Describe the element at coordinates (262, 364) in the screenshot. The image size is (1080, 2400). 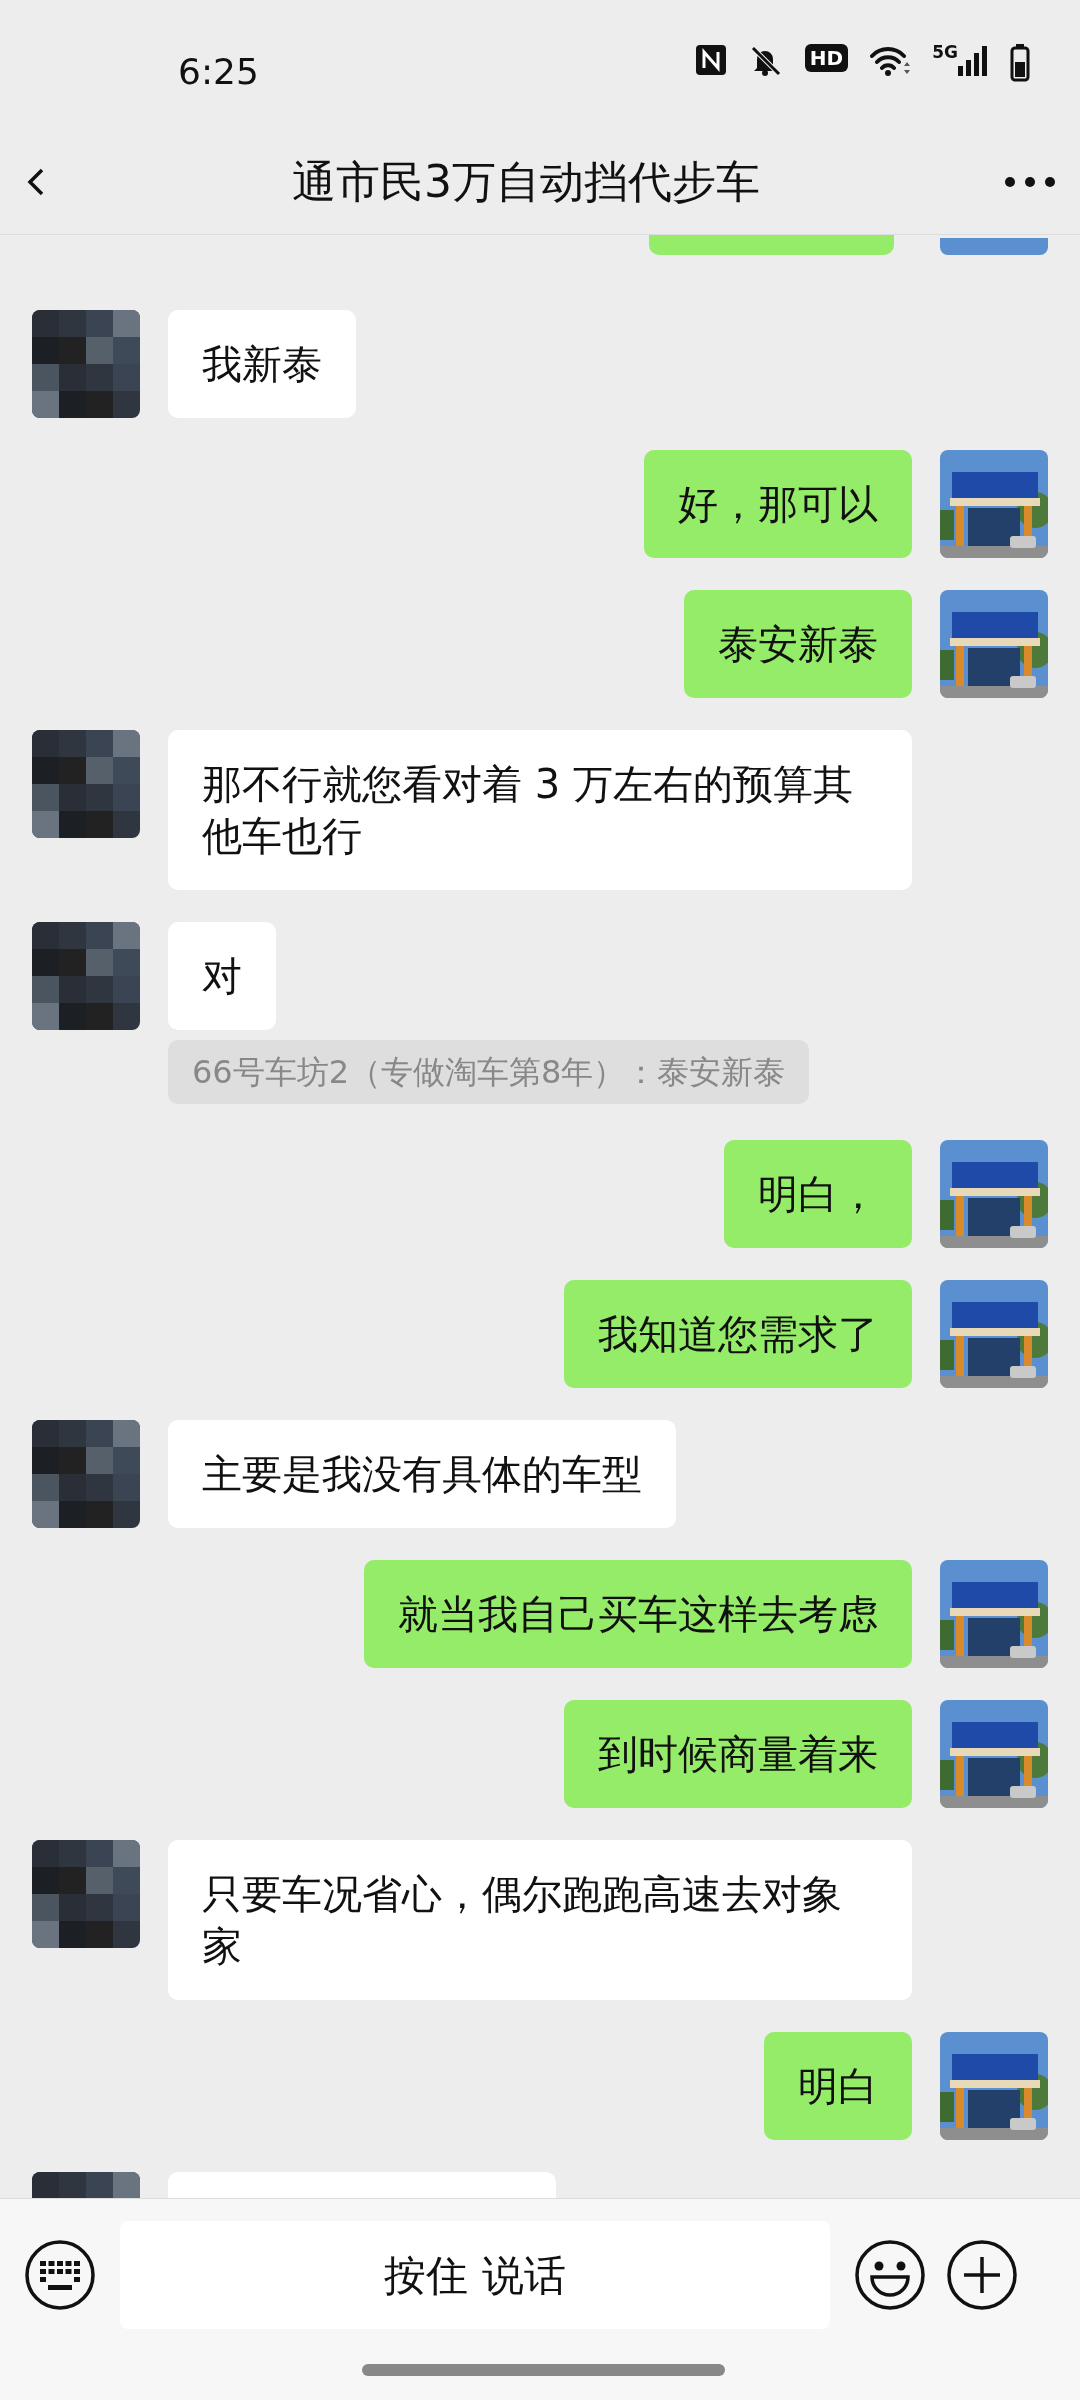
I see `message-bubble: 我新泰` at that location.